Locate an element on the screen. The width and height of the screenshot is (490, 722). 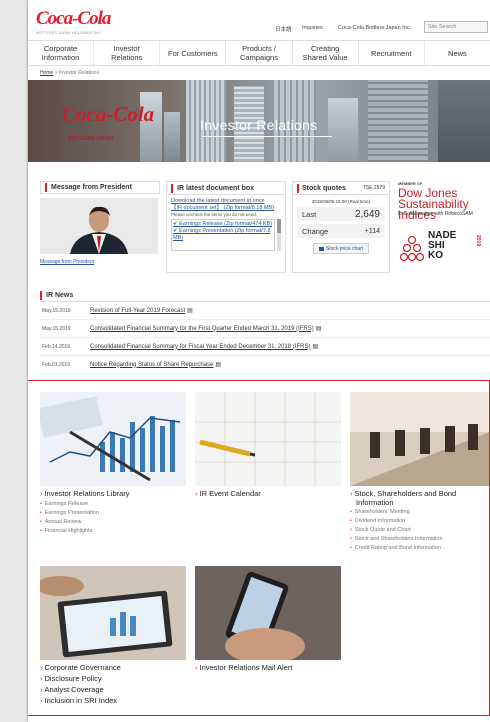
nav-news: News is located at coordinates (457, 53).